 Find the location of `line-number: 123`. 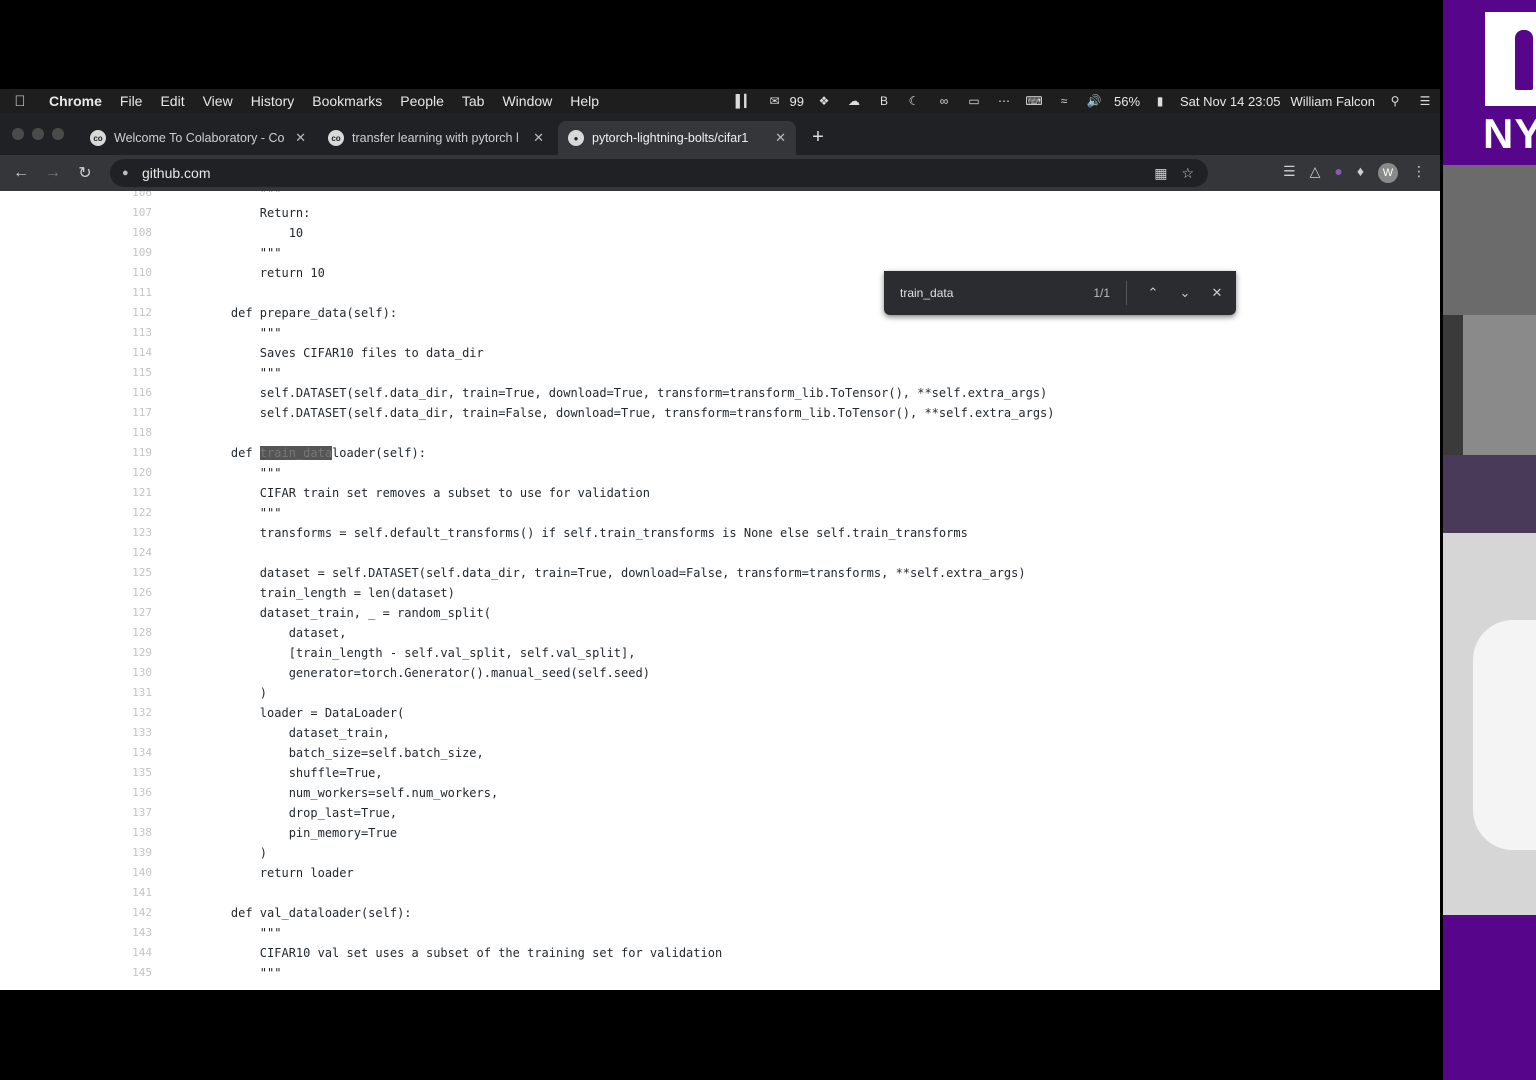

line-number: 123 is located at coordinates (135, 533).